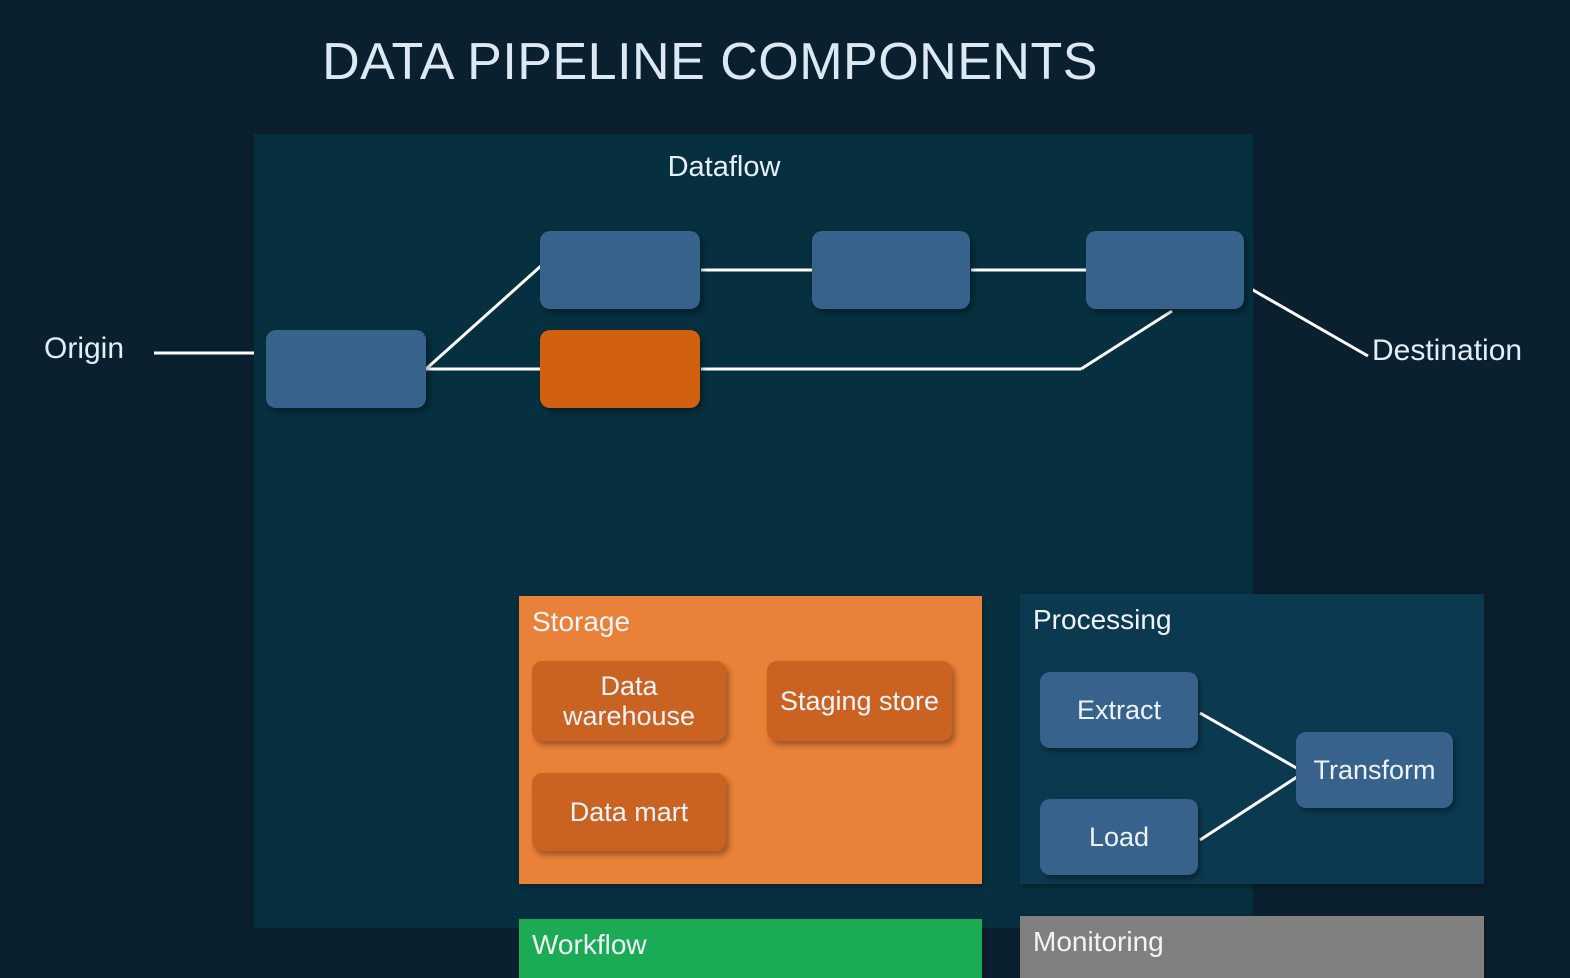  What do you see at coordinates (1119, 710) in the screenshot?
I see `node-extract: Extract` at bounding box center [1119, 710].